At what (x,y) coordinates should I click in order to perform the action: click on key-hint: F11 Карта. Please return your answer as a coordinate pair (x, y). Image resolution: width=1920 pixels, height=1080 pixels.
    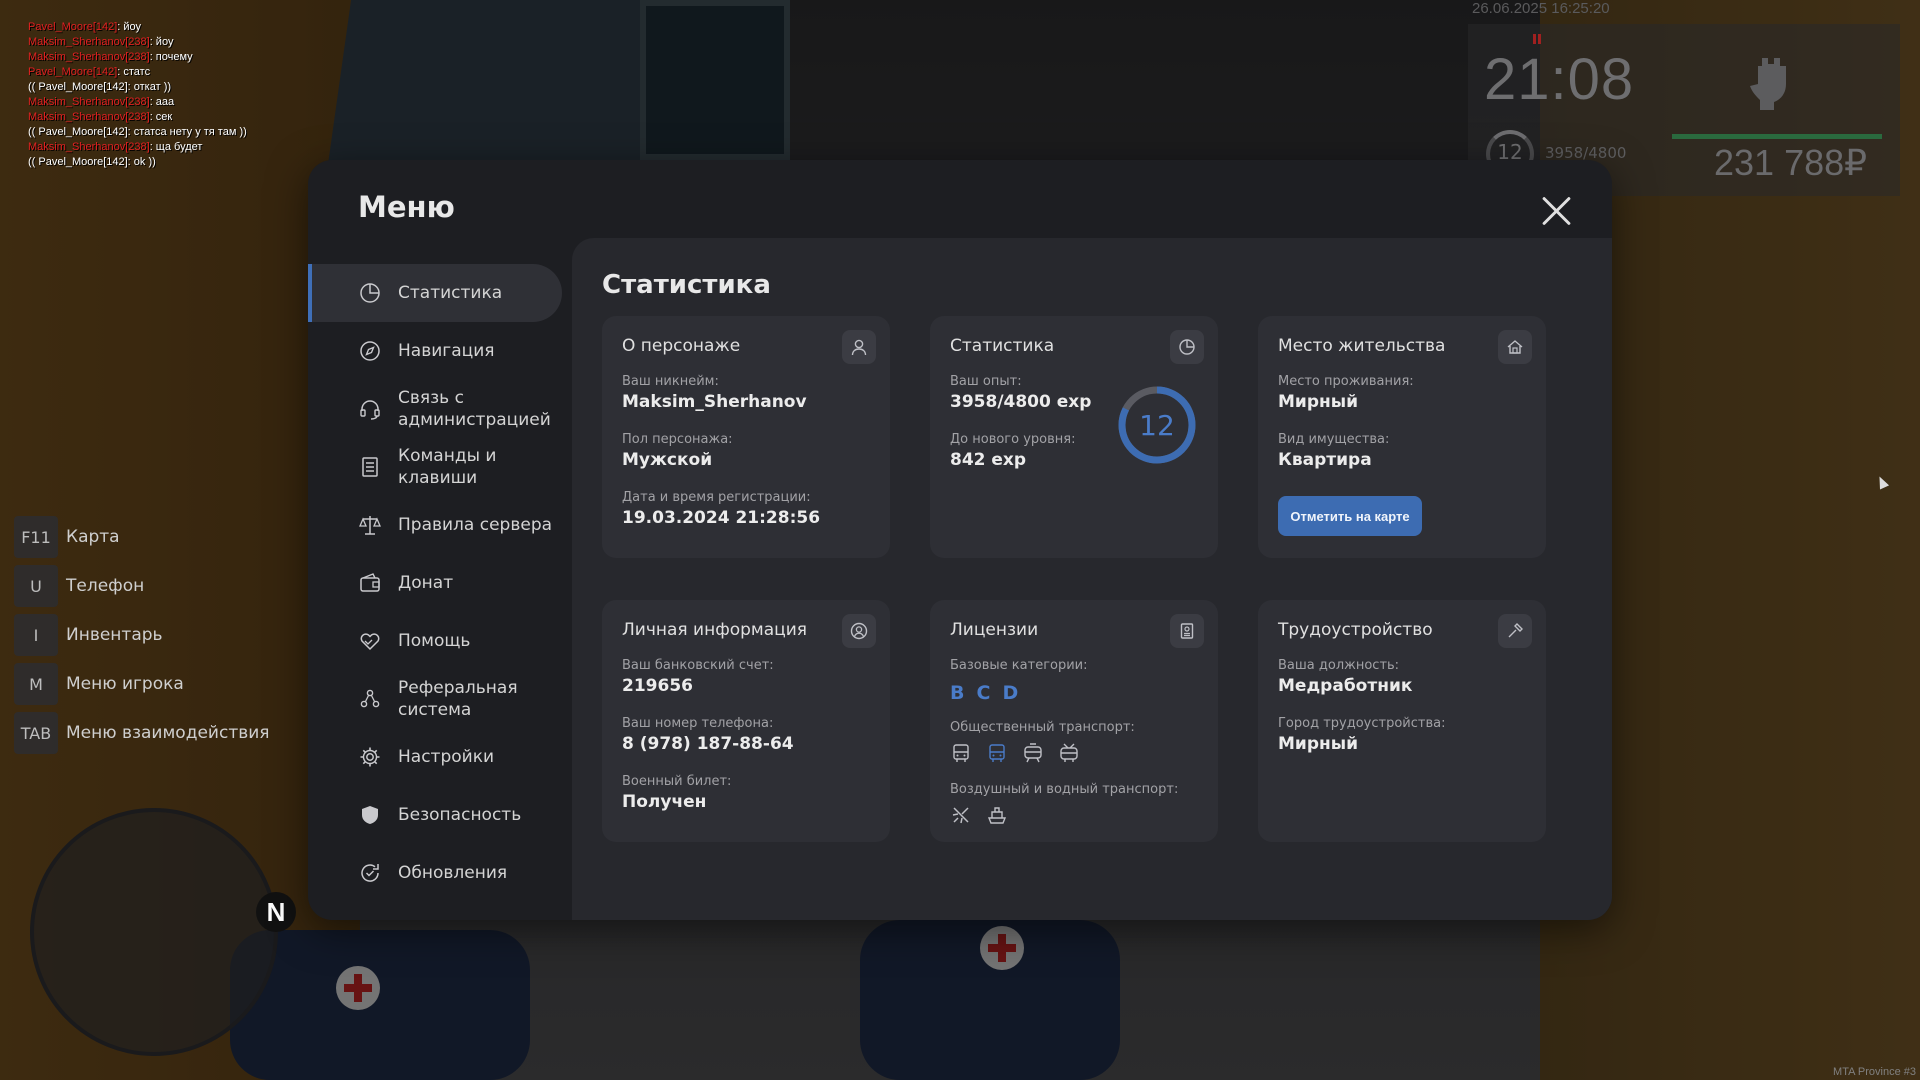
    Looking at the image, I should click on (142, 537).